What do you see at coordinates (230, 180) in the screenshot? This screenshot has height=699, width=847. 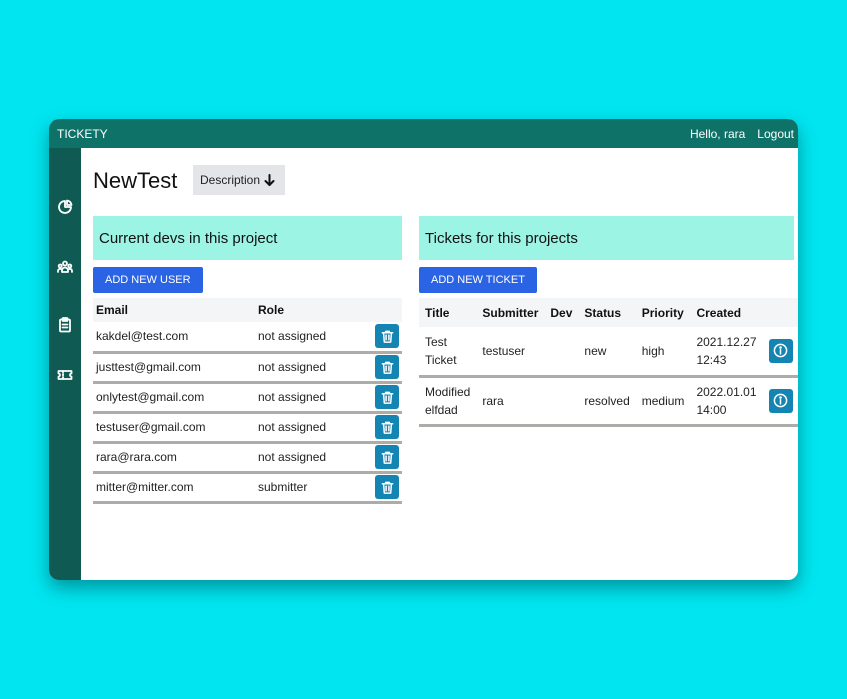 I see `description-label: Description` at bounding box center [230, 180].